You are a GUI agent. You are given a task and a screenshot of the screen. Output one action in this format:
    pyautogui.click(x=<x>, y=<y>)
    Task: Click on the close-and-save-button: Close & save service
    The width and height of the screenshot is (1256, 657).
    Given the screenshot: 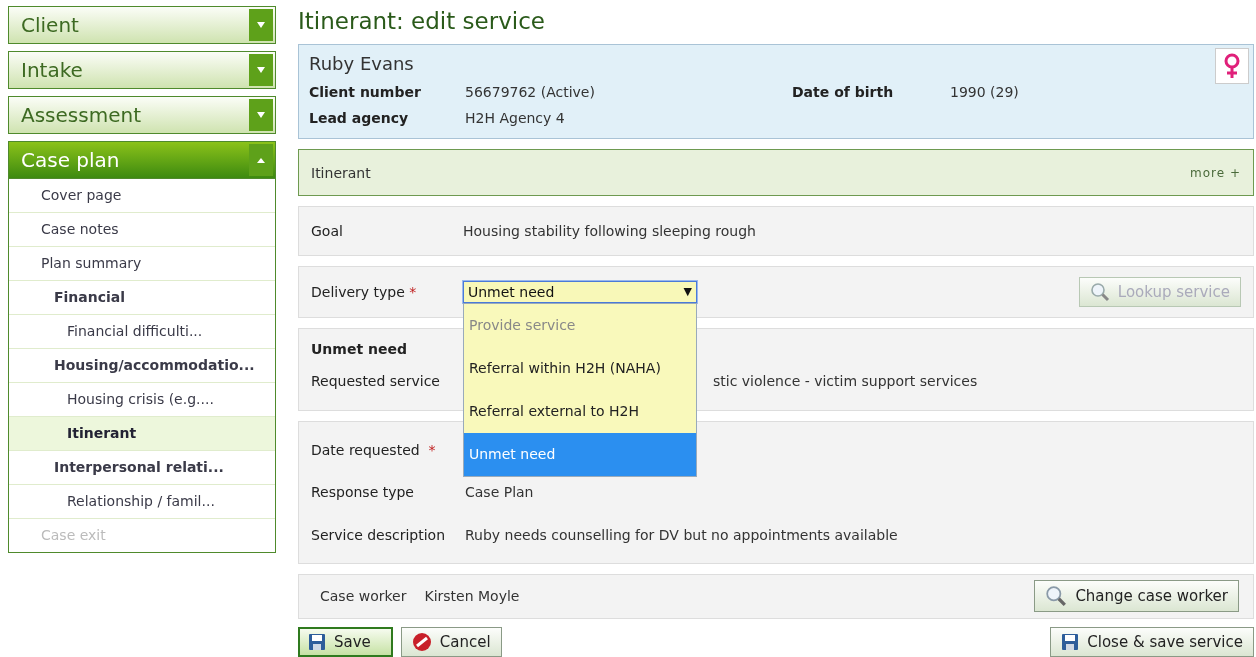 What is the action you would take?
    pyautogui.click(x=1152, y=642)
    